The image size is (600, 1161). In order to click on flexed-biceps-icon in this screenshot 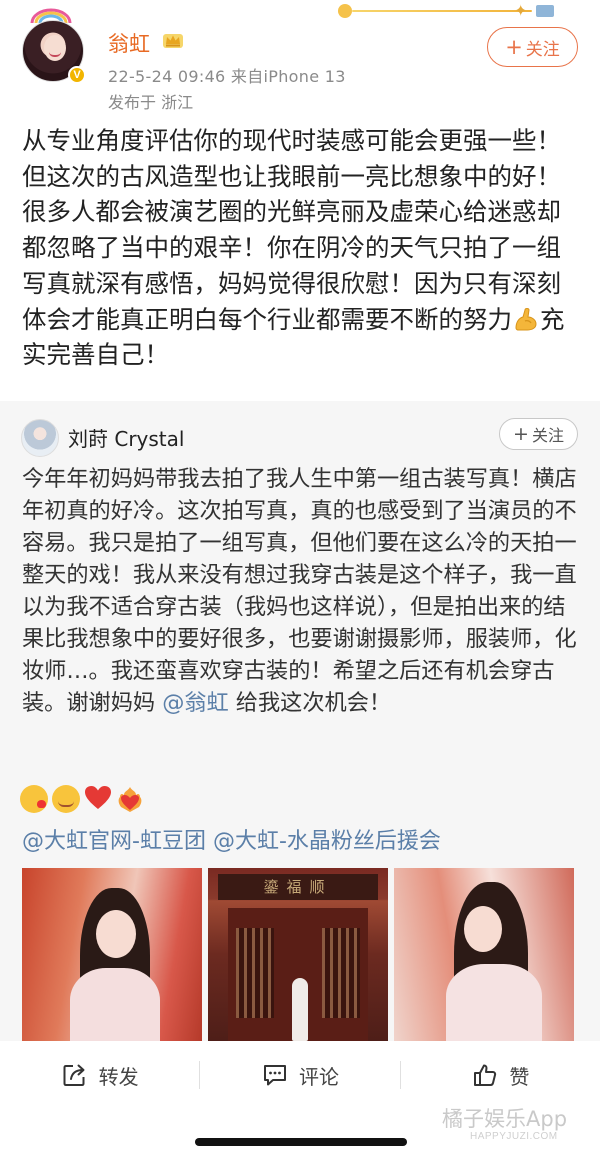, I will do `click(526, 319)`.